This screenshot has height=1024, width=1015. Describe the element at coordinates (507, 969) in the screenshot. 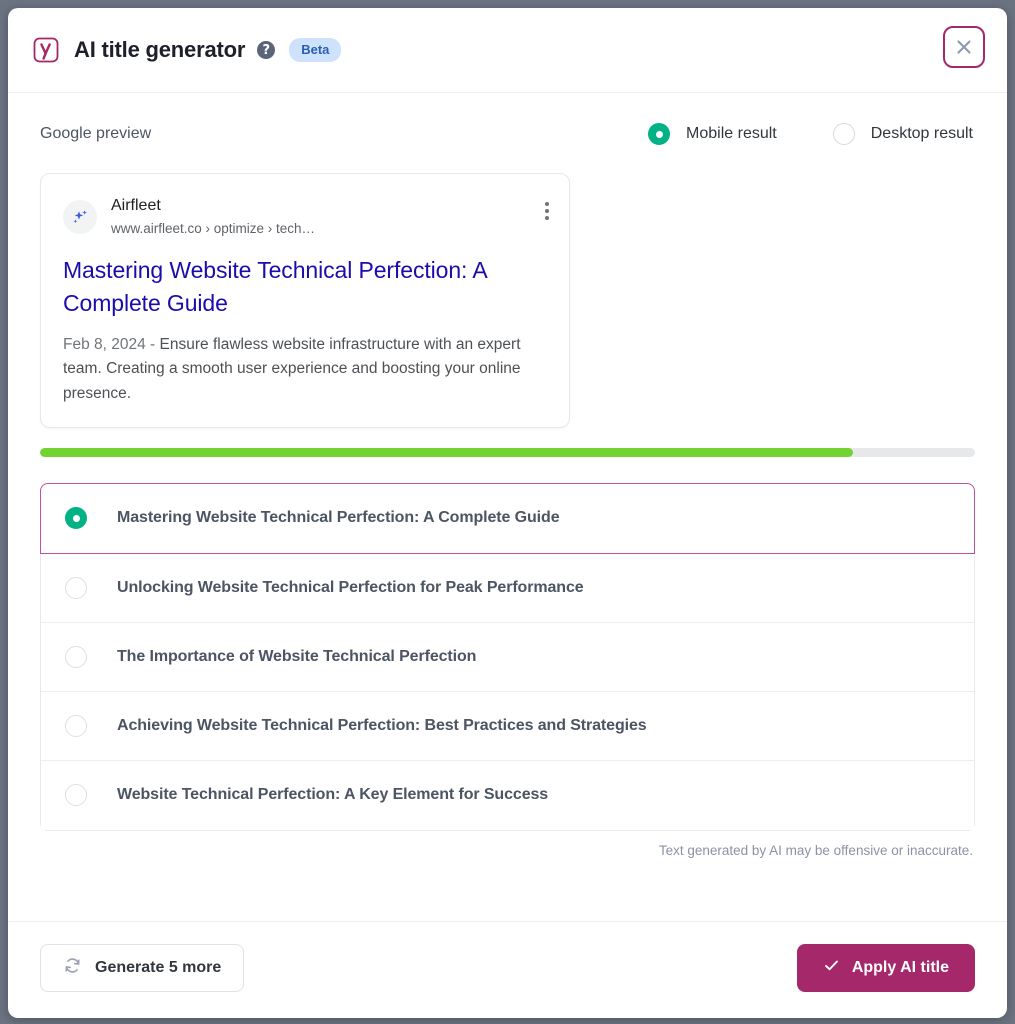

I see `modal-footer: Generate 5 more Apply AI title` at that location.